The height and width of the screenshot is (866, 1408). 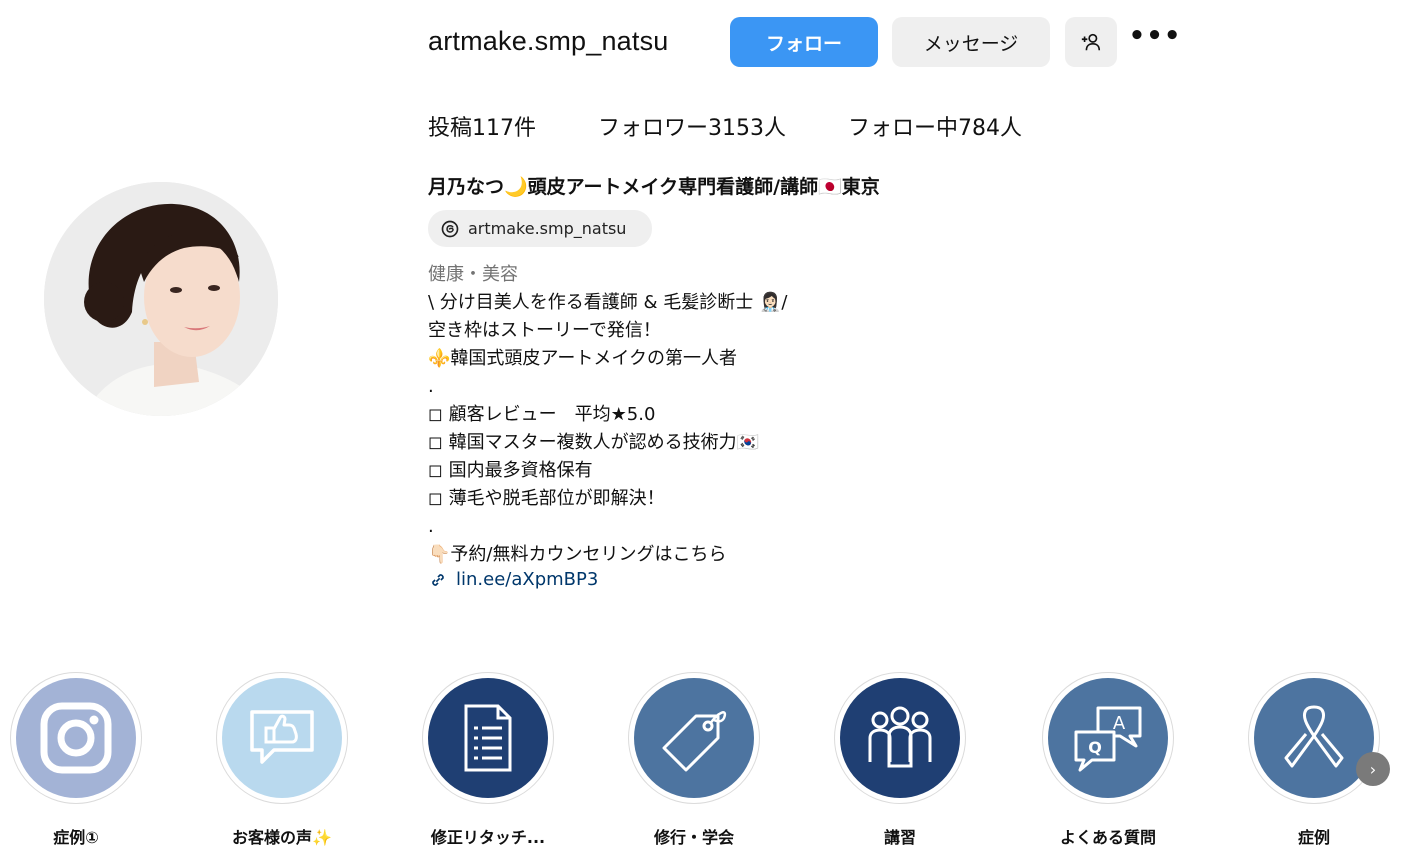 I want to click on threads-badge: artmake.smp_natsu, so click(x=540, y=228).